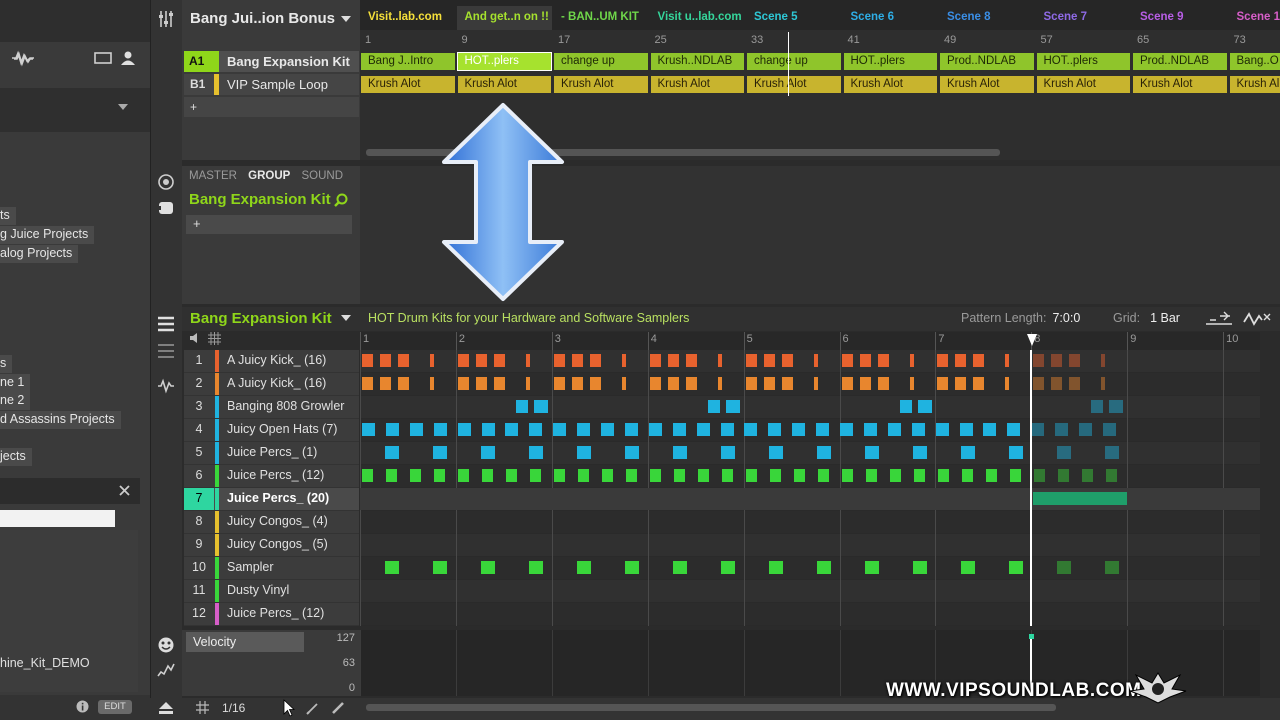 The image size is (1280, 720). Describe the element at coordinates (338, 708) in the screenshot. I see `eraser-icon` at that location.